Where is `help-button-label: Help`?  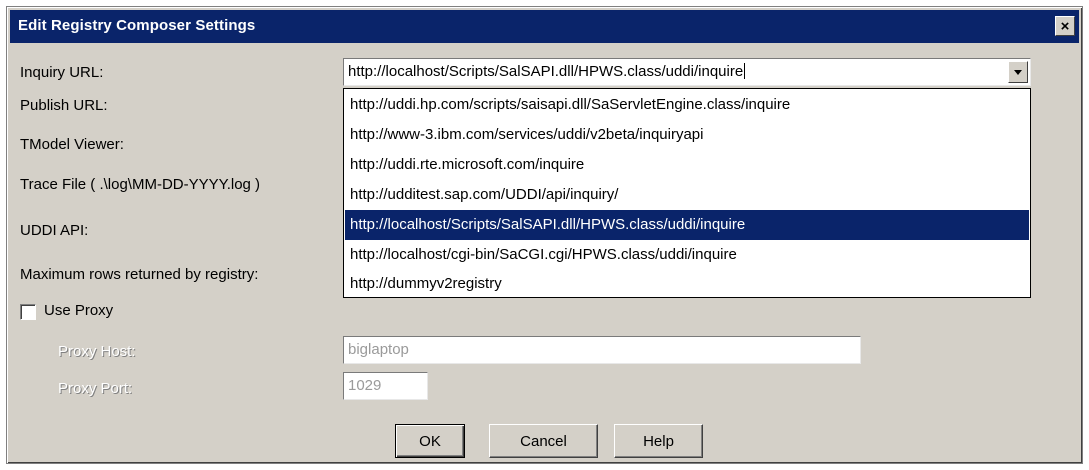 help-button-label: Help is located at coordinates (658, 441).